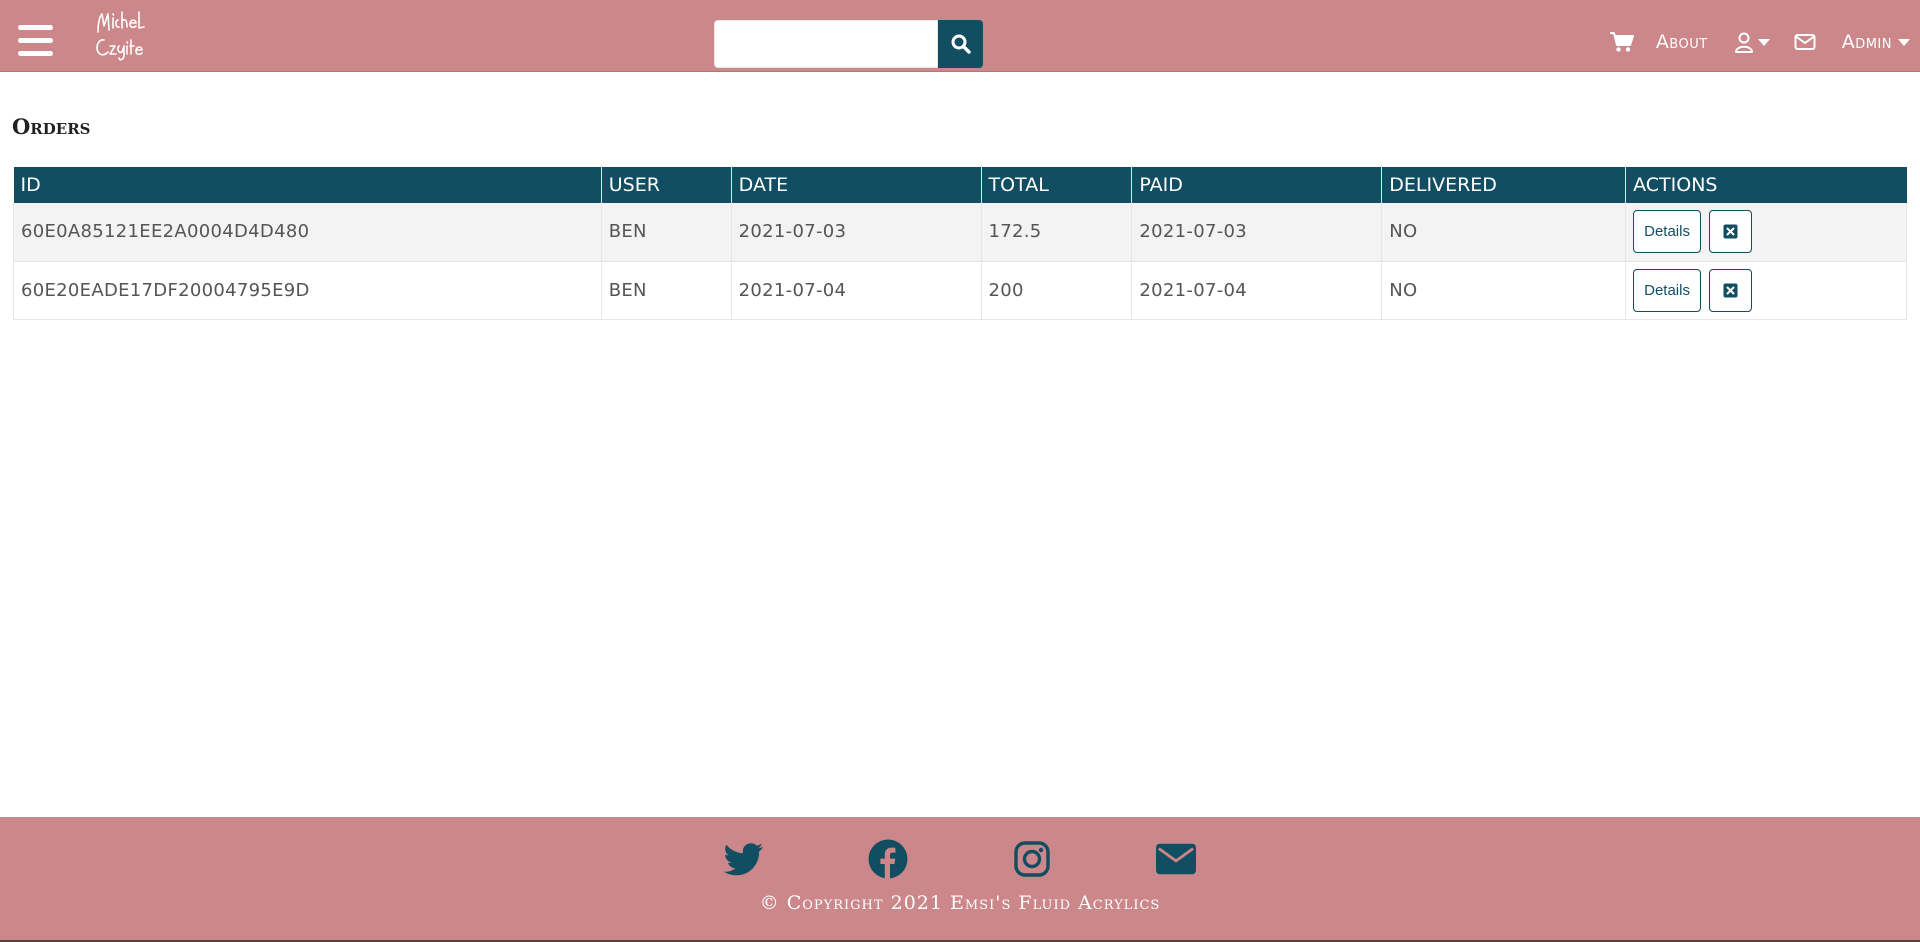 The width and height of the screenshot is (1920, 942). I want to click on user-icon, so click(1743, 42).